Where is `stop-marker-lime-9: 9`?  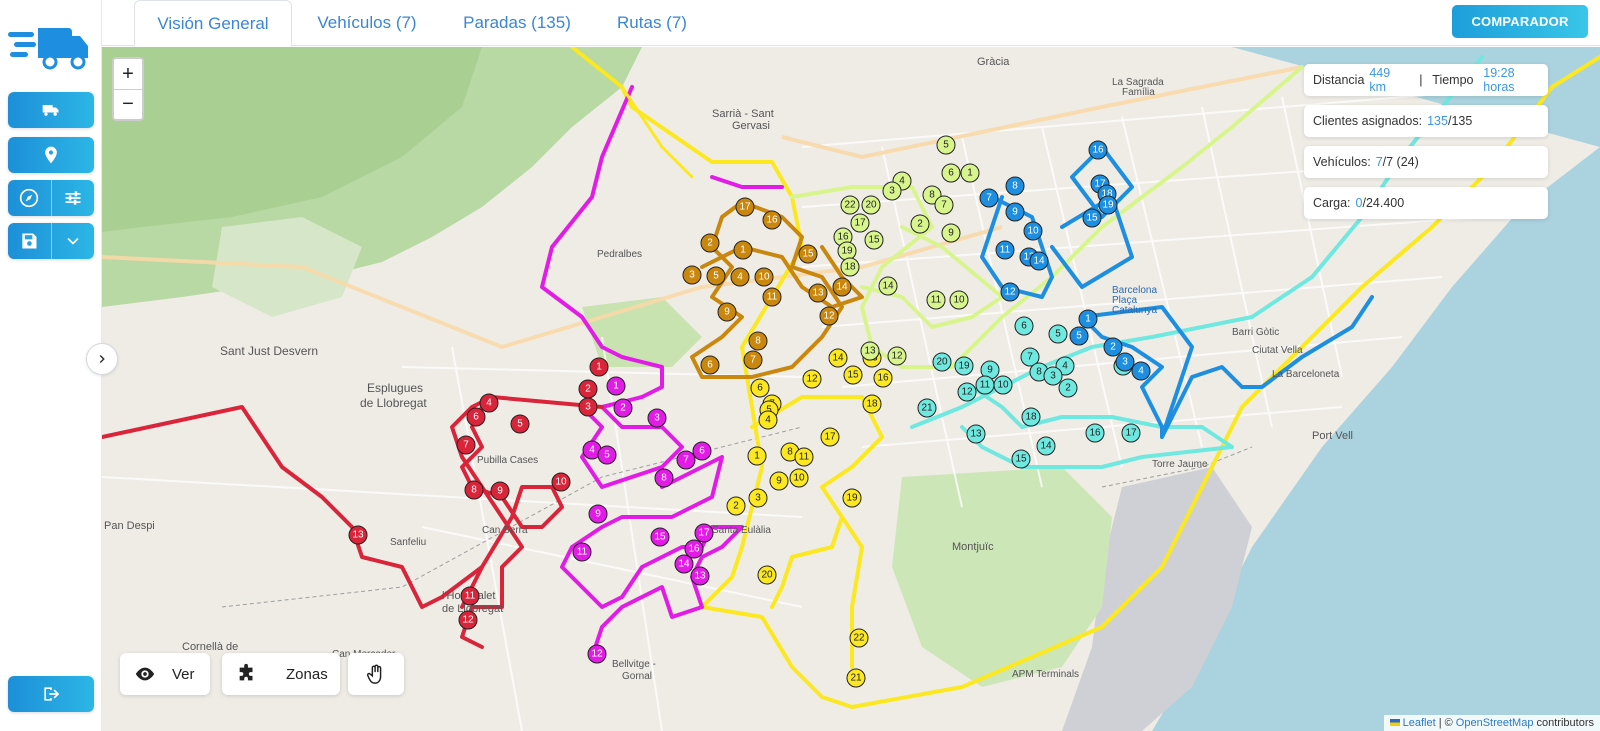 stop-marker-lime-9: 9 is located at coordinates (951, 233).